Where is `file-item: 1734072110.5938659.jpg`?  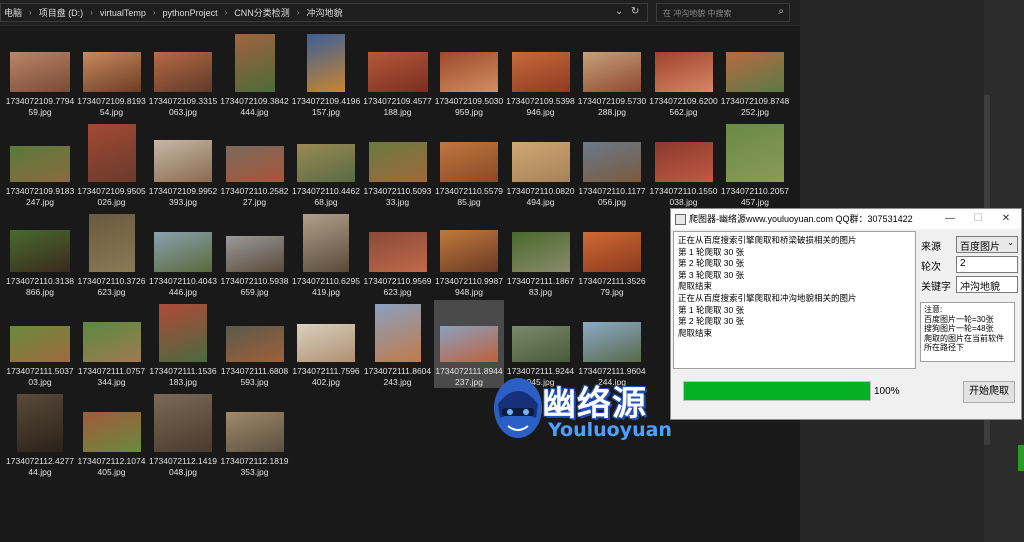 file-item: 1734072110.5938659.jpg is located at coordinates (255, 254).